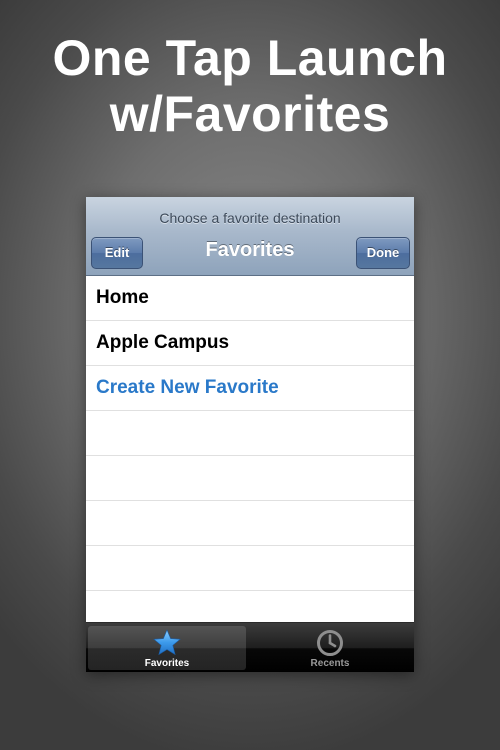  I want to click on tab-recents-label: Recents, so click(330, 663).